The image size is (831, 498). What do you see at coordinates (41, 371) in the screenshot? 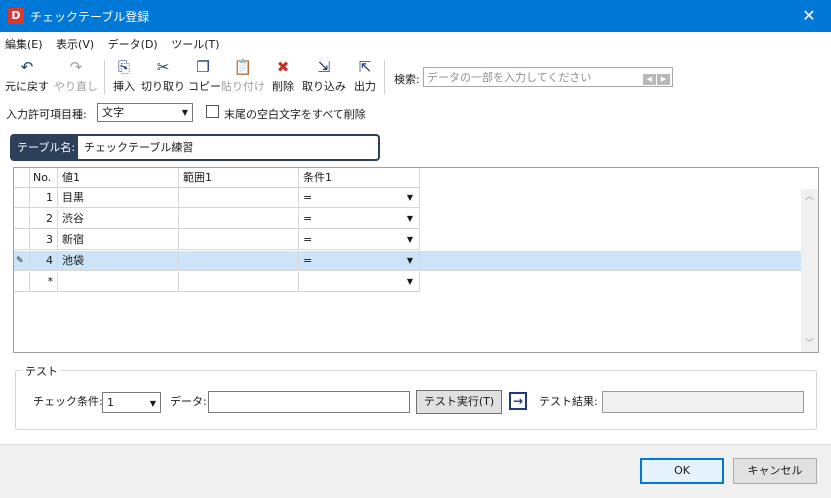
I see `test-group-legend: テスト` at bounding box center [41, 371].